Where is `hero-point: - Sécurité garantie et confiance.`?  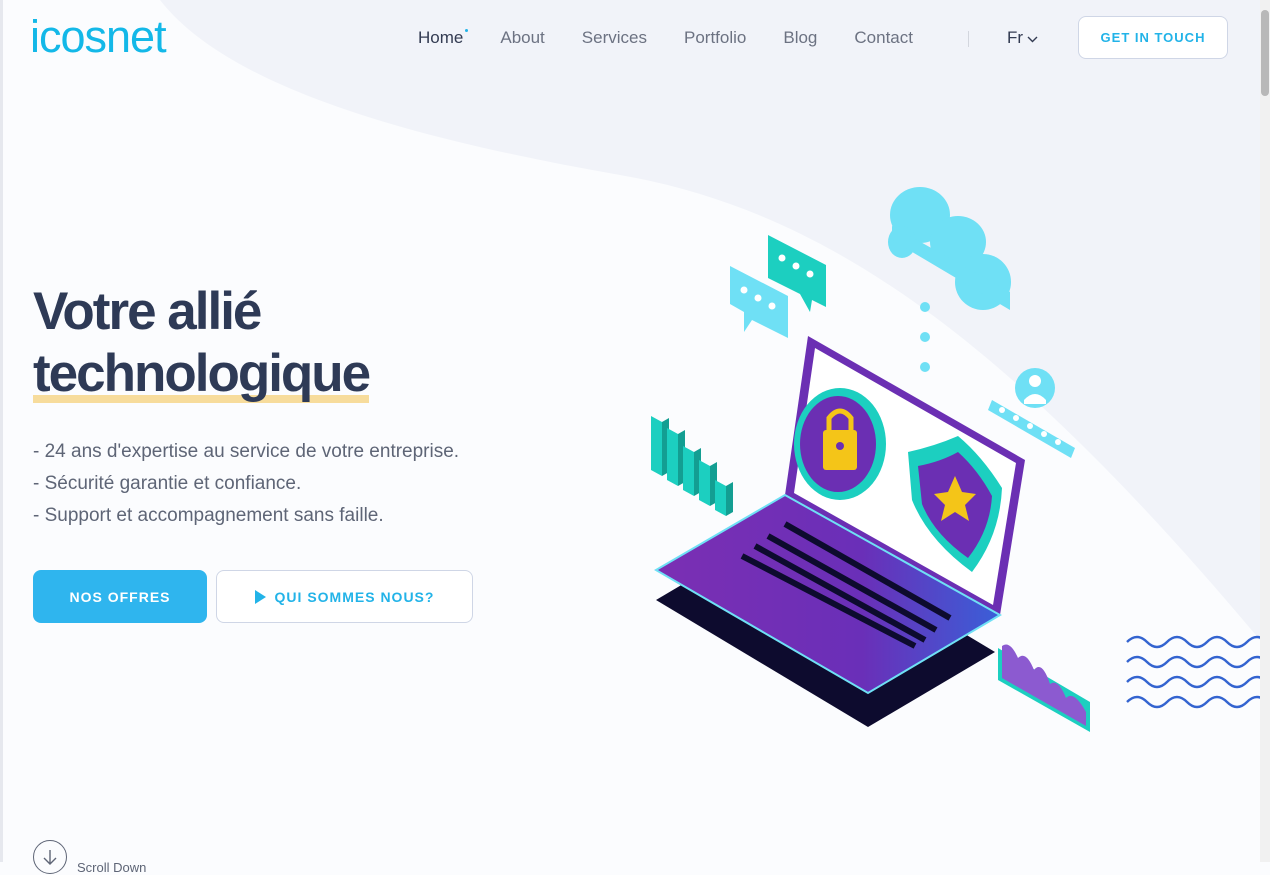 hero-point: - Sécurité garantie et confiance. is located at coordinates (167, 483).